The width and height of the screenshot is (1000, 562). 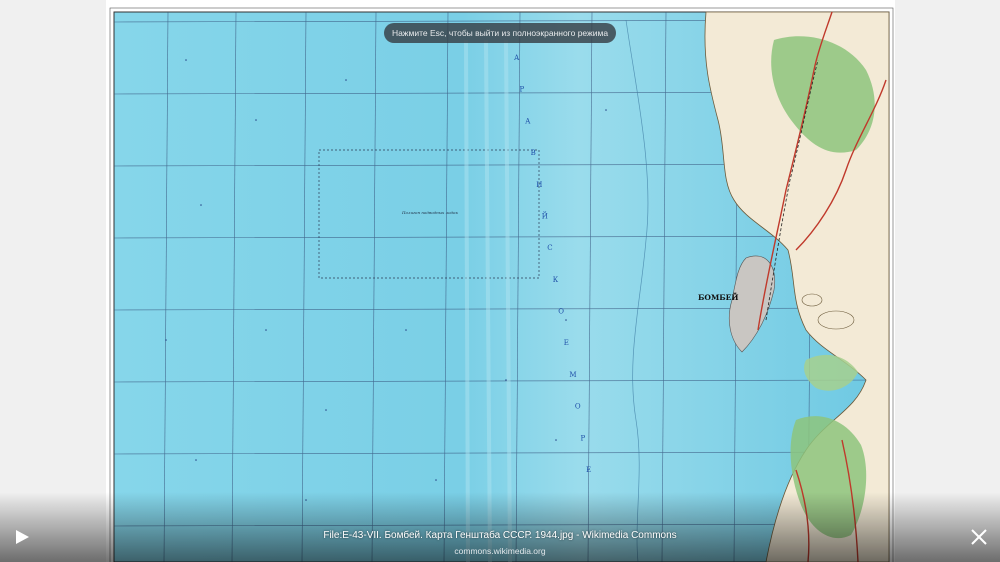 What do you see at coordinates (549, 248) in the screenshot?
I see `sea-label-letter: С` at bounding box center [549, 248].